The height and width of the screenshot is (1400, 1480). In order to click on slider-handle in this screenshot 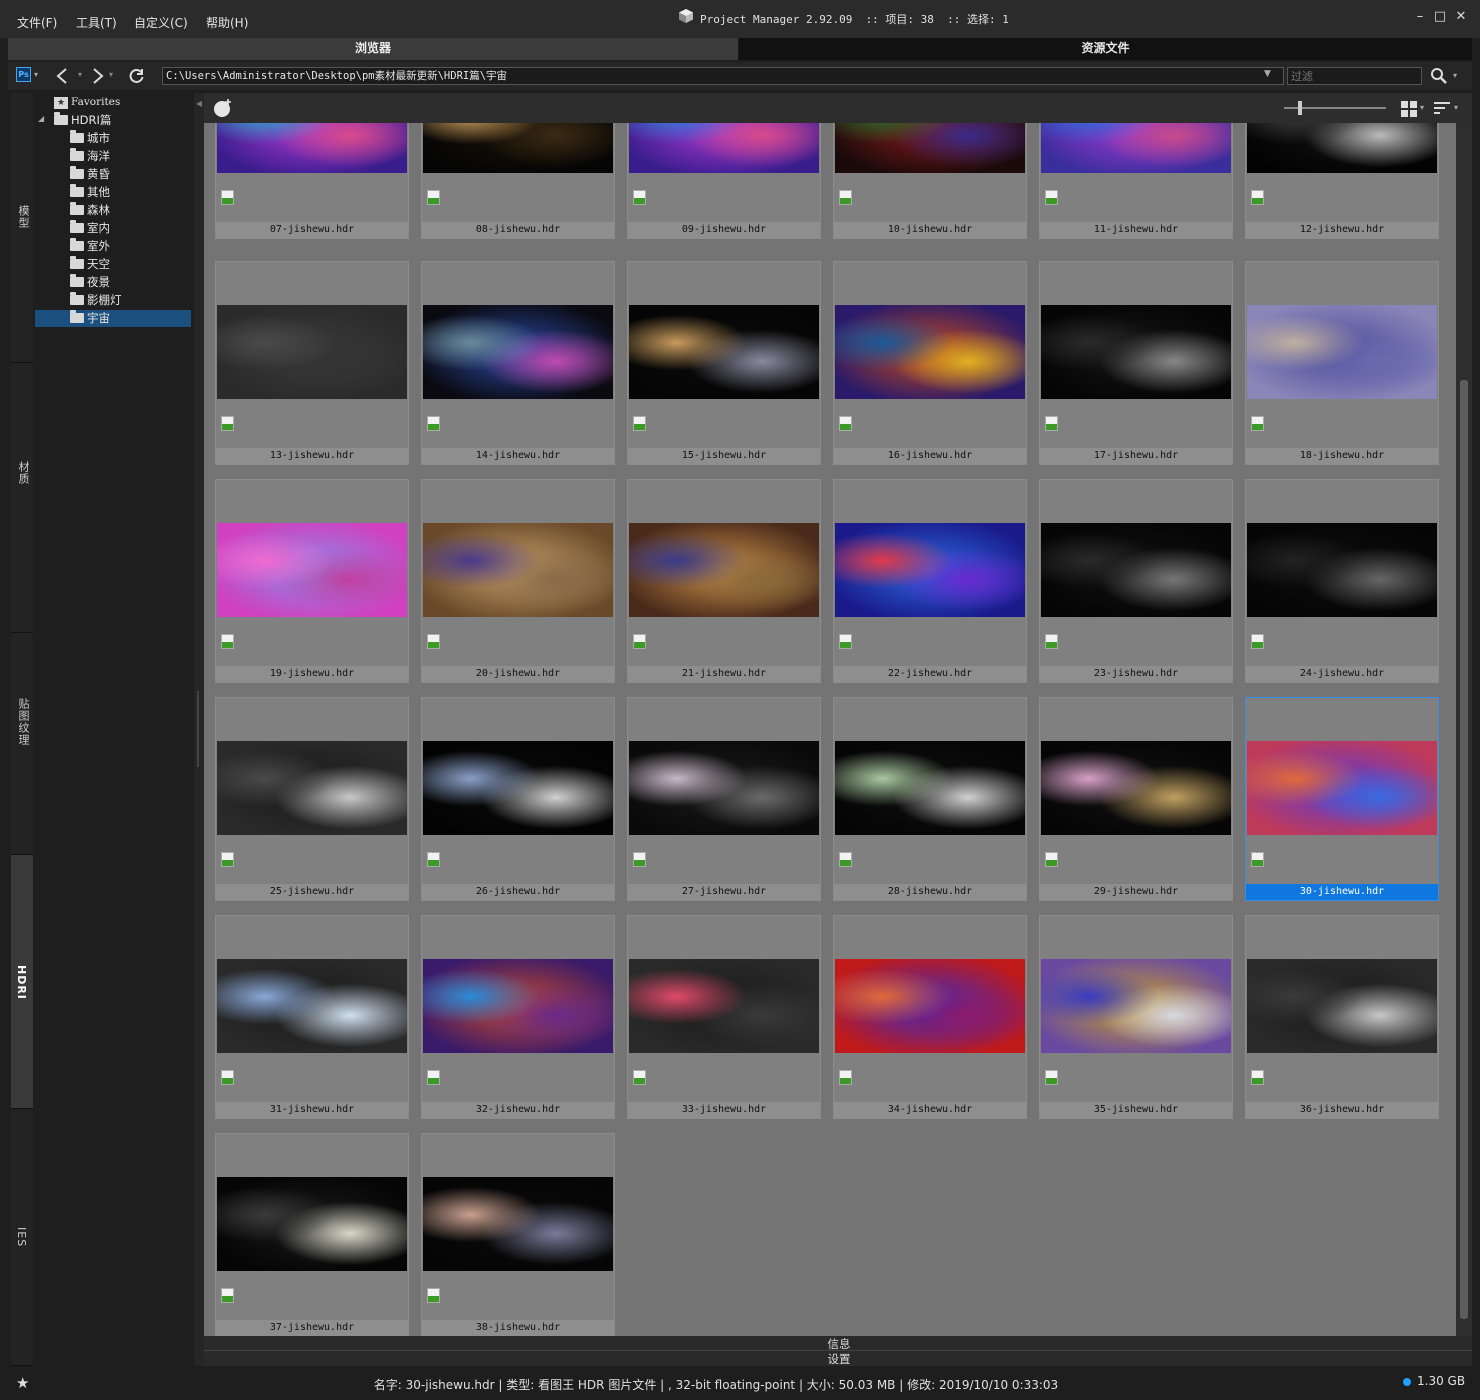, I will do `click(1300, 108)`.